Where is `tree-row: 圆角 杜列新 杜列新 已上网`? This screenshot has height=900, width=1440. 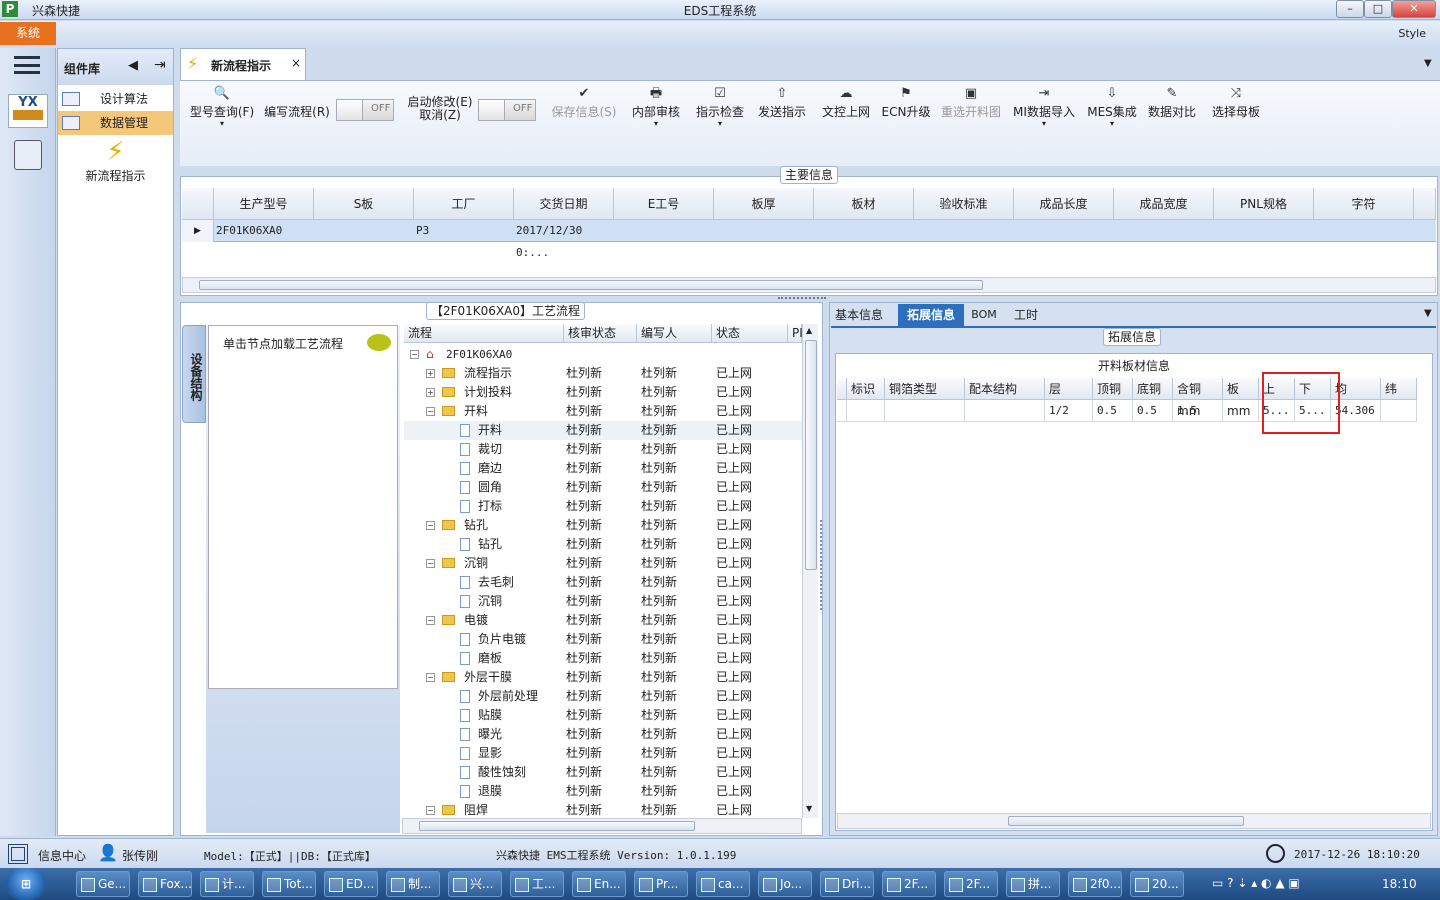
tree-row: 圆角 杜列新 杜列新 已上网 is located at coordinates (603, 487).